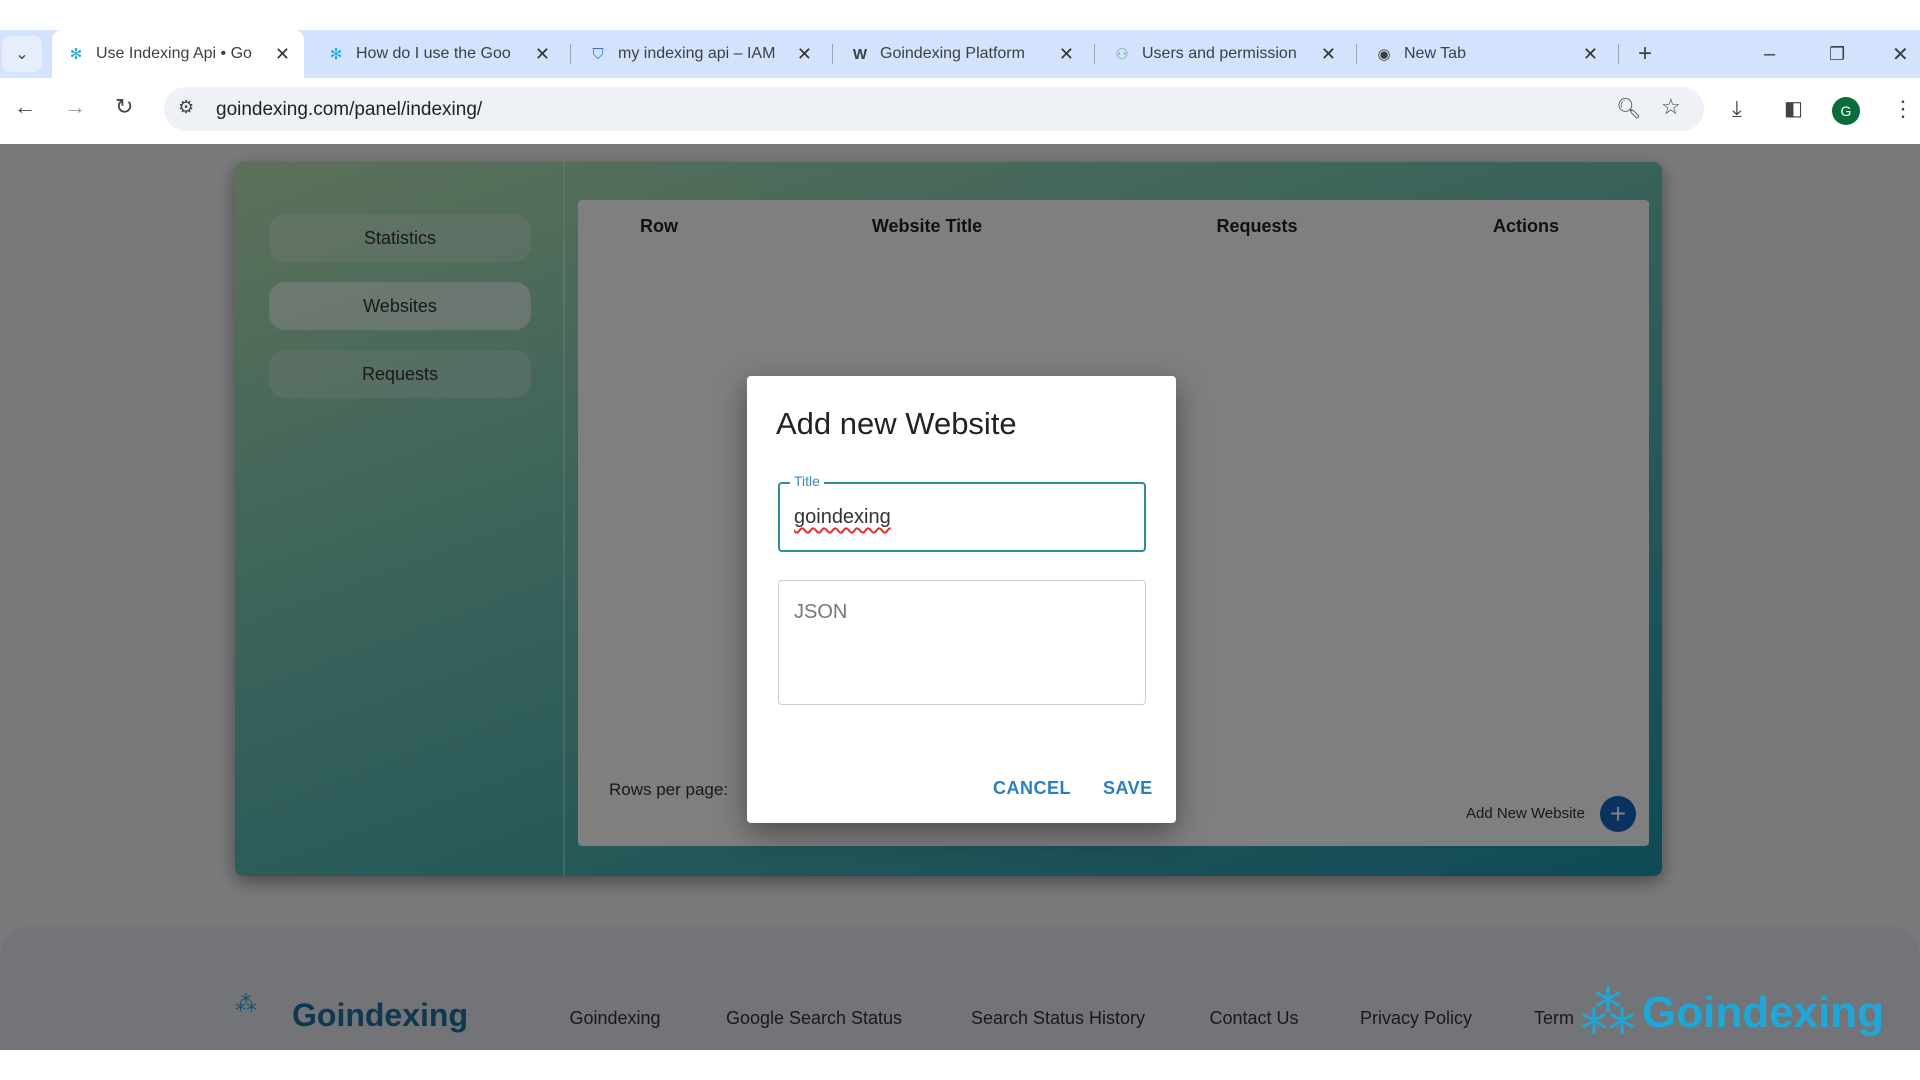  I want to click on menu-icon: ⋮, so click(1903, 109).